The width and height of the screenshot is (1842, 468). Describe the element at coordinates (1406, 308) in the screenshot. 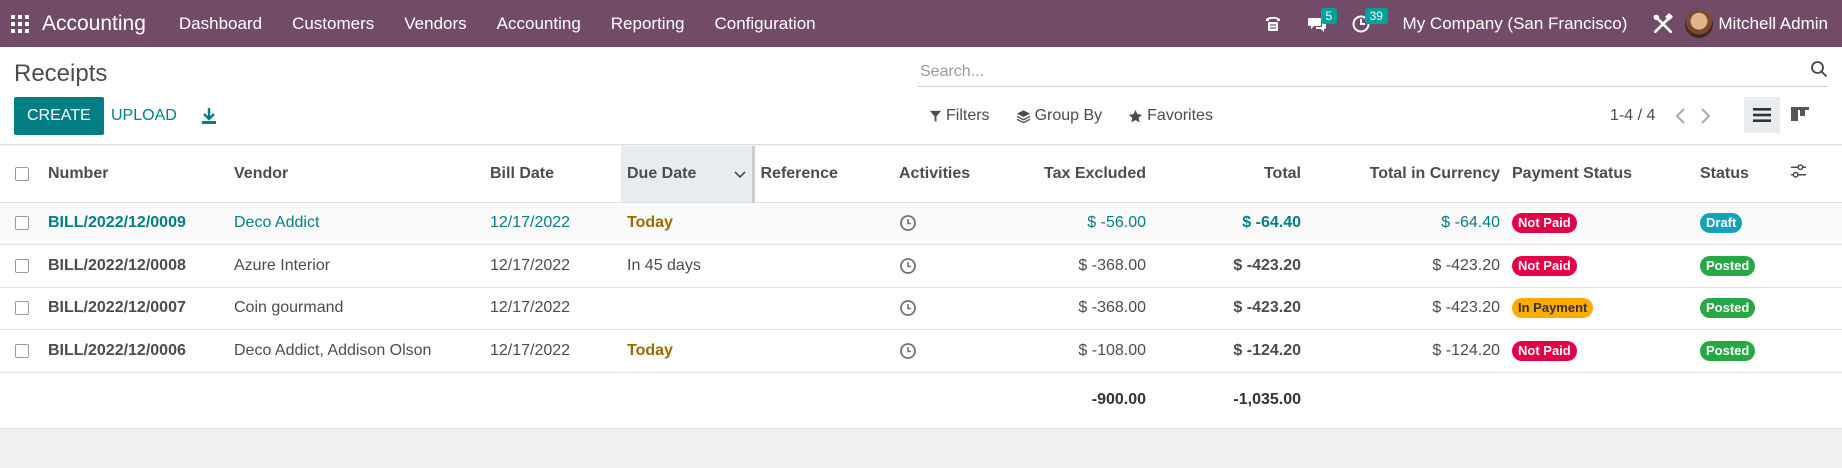

I see `total-in-currency: $ -423.20` at that location.